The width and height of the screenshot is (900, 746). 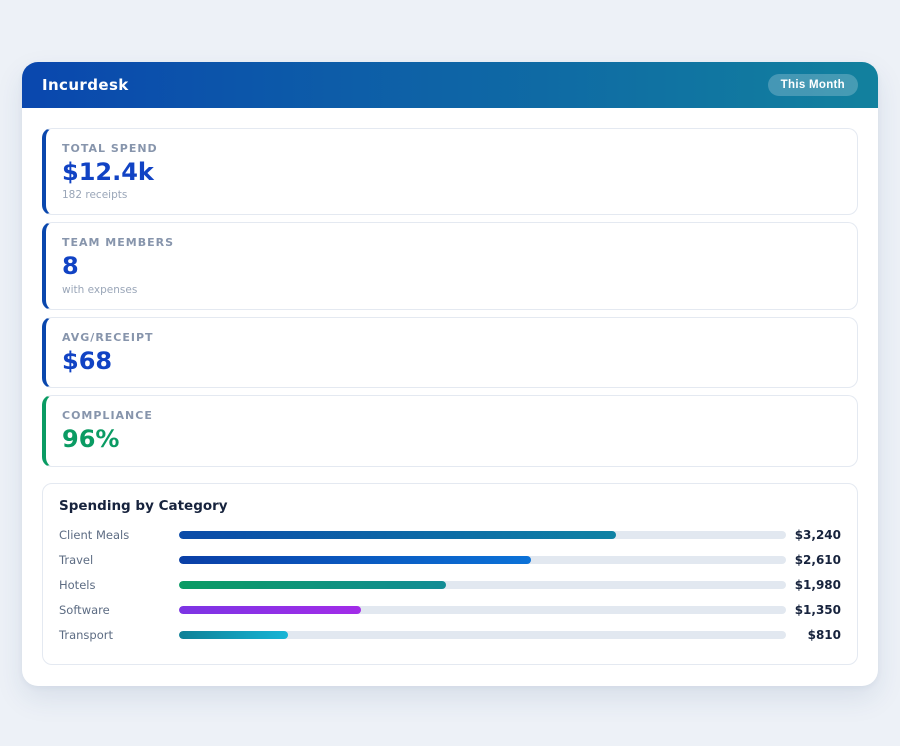 I want to click on stat-label: AVG/RECEIPT, so click(x=108, y=337).